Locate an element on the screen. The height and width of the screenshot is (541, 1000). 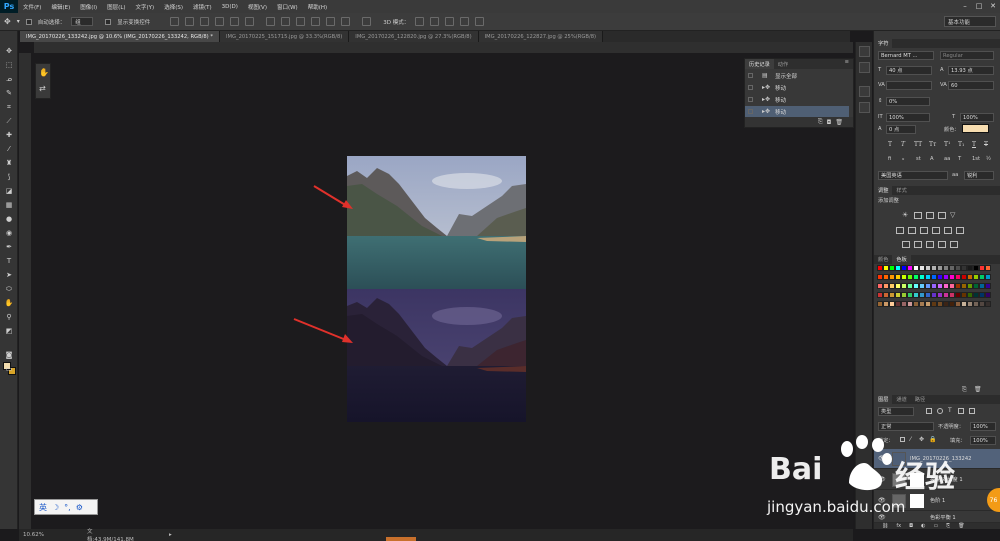
tracking-input: 60 is located at coordinates (971, 85).